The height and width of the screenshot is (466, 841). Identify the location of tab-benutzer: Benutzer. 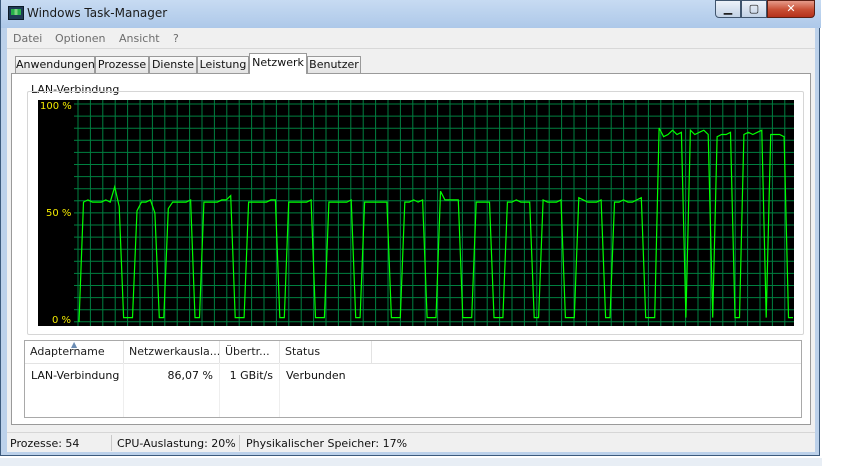
(334, 64).